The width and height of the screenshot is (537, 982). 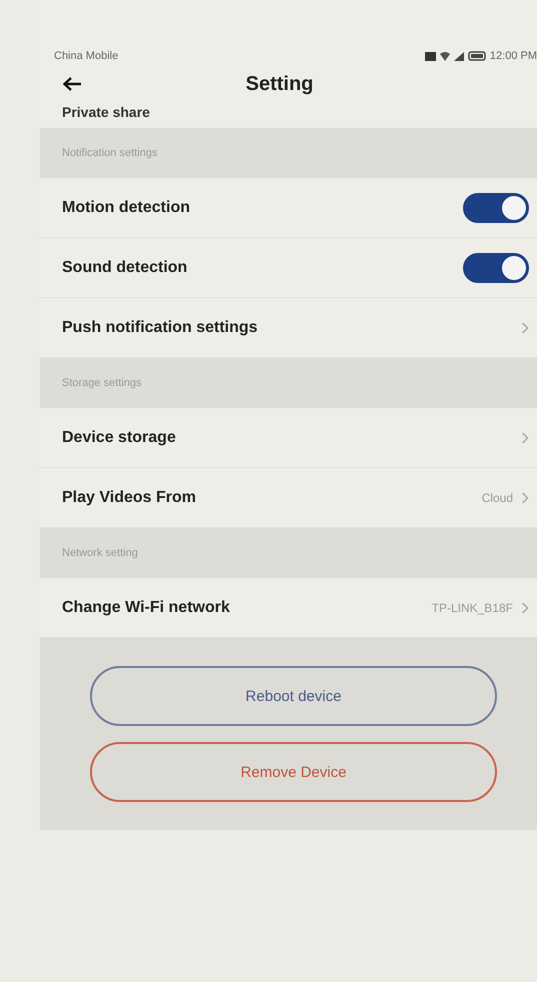 I want to click on signal-icon, so click(x=459, y=56).